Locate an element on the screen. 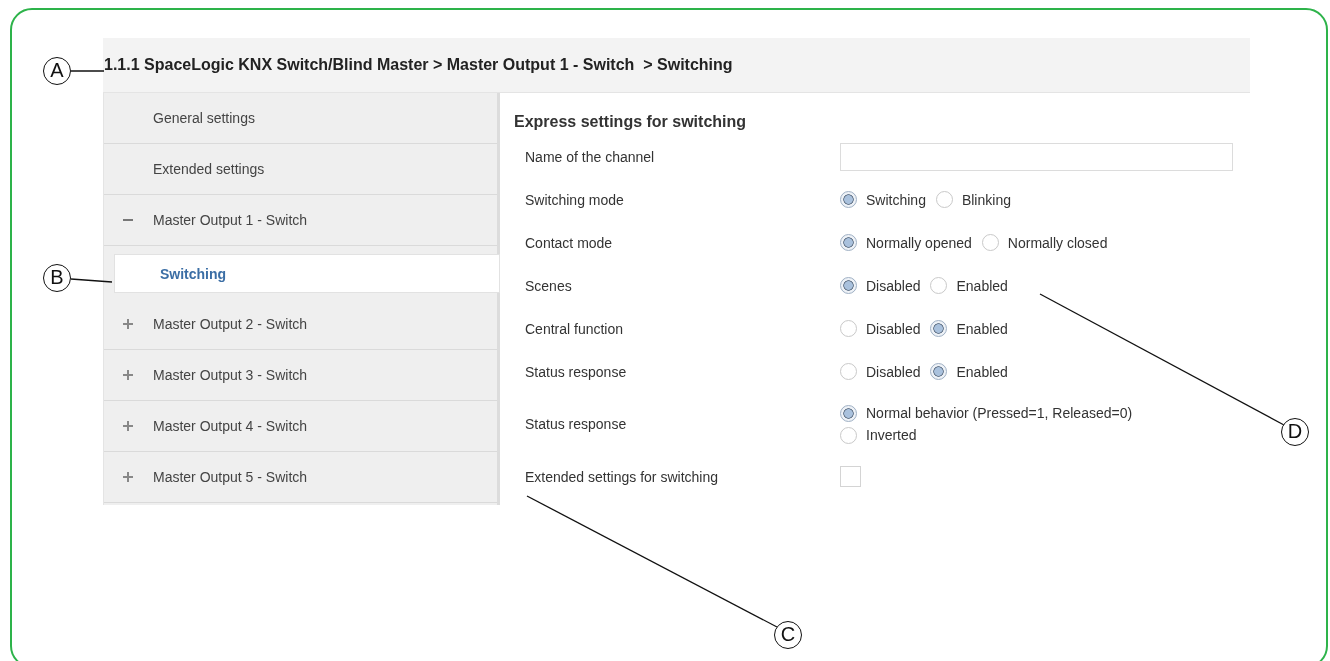 The height and width of the screenshot is (661, 1330). radio-option: Switching is located at coordinates (883, 199).